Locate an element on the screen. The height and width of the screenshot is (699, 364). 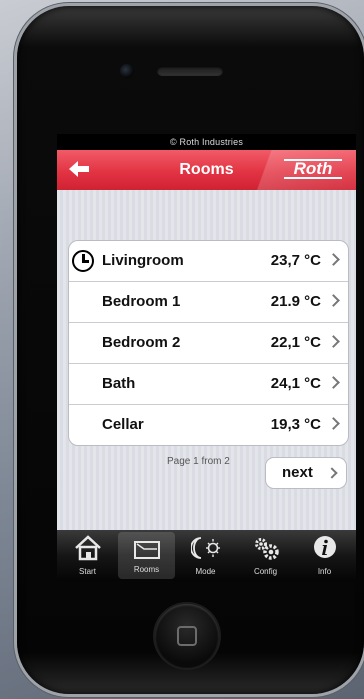
room-name: Bedroom 2 is located at coordinates (141, 342).